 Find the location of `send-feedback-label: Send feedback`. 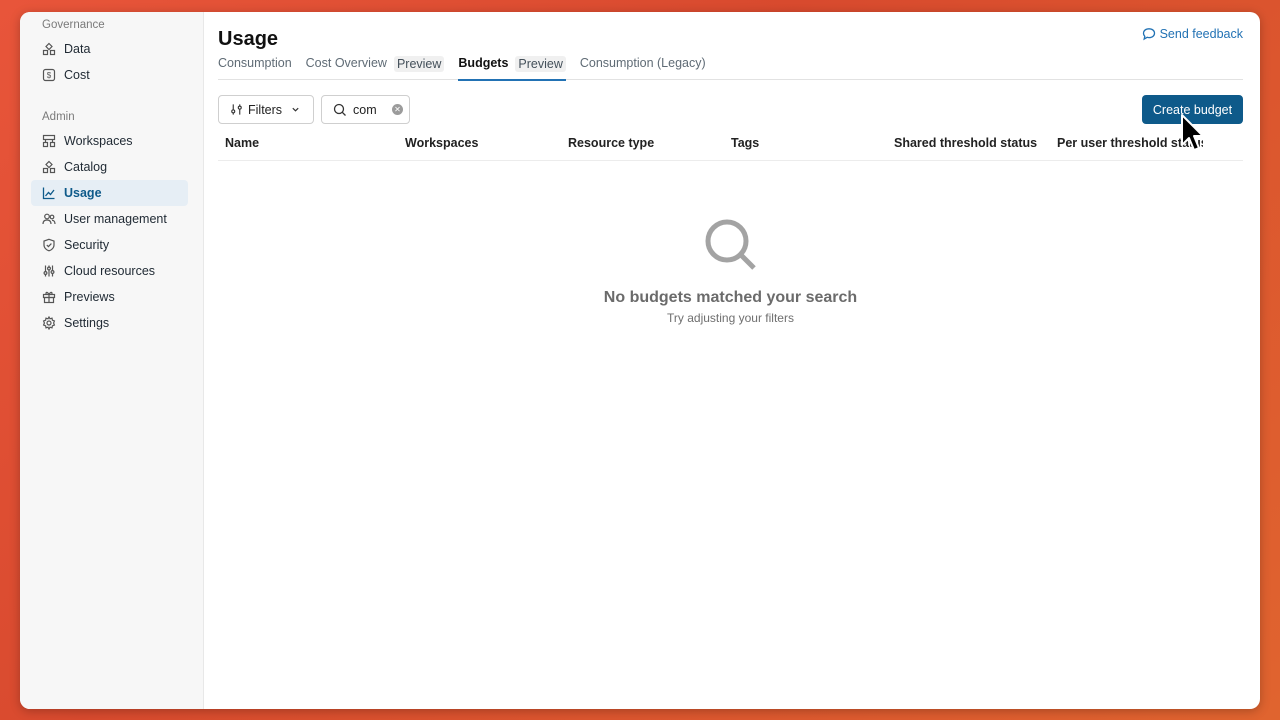

send-feedback-label: Send feedback is located at coordinates (1201, 34).